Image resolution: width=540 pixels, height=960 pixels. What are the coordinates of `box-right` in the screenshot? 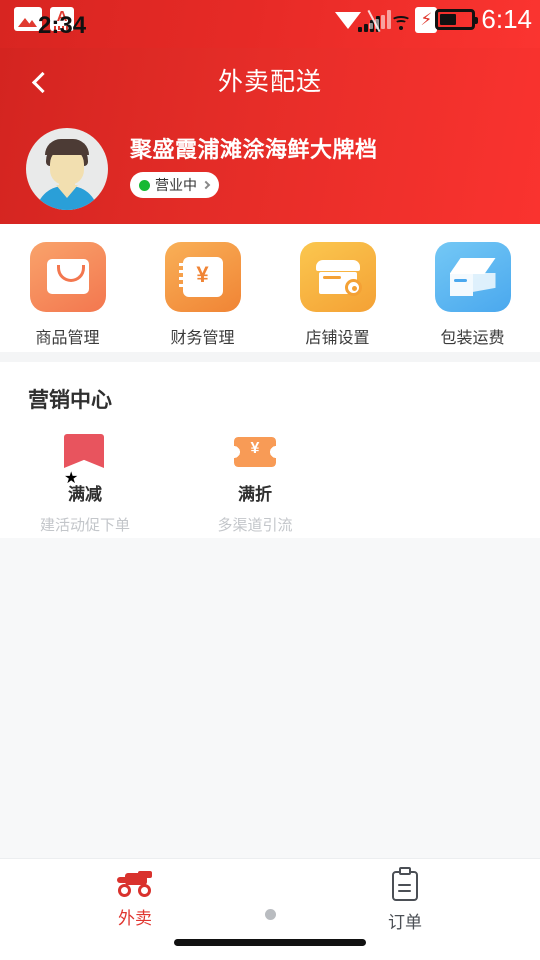 It's located at (484, 282).